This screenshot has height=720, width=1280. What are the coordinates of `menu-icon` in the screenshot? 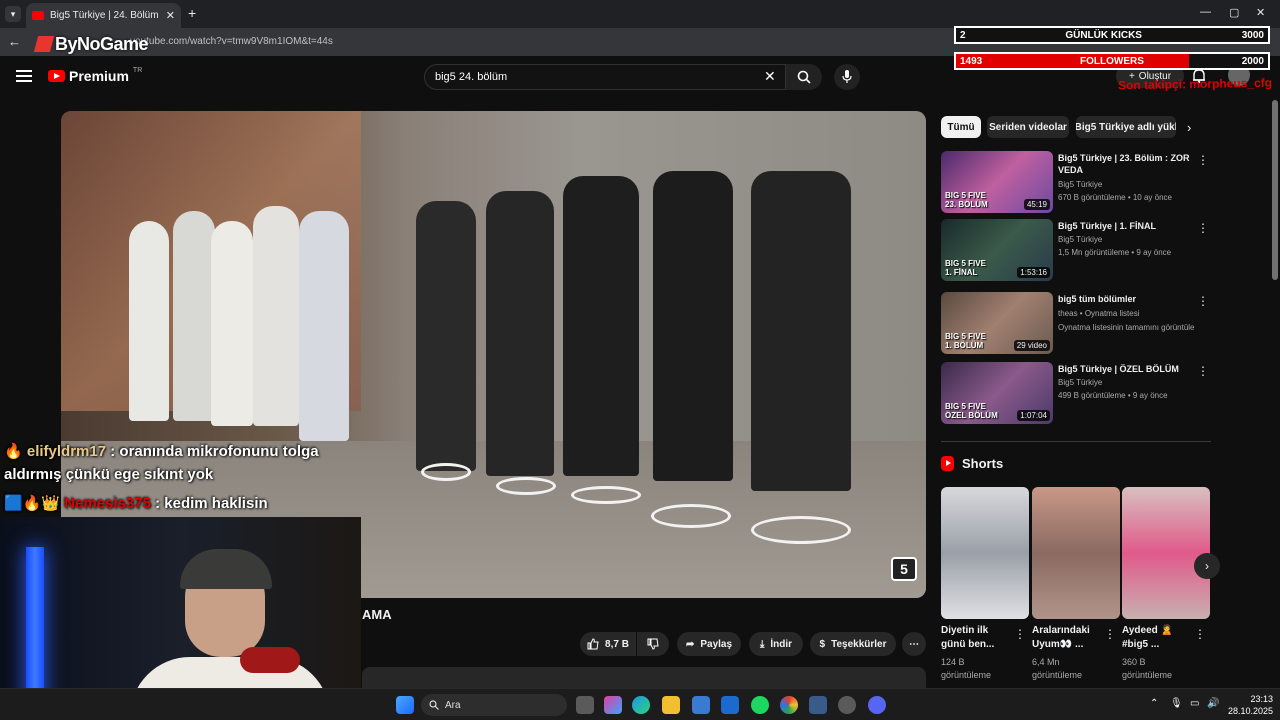 It's located at (24, 76).